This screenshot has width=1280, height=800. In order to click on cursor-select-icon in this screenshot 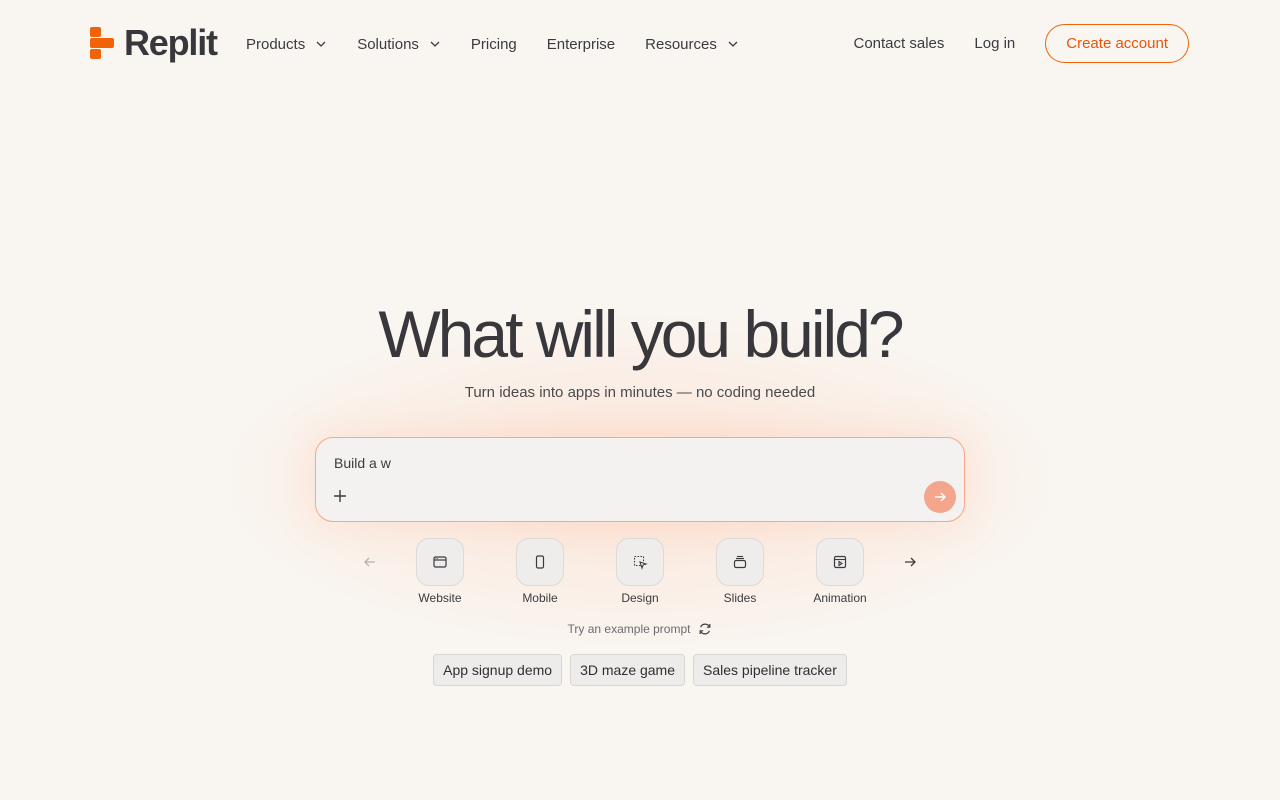, I will do `click(640, 562)`.